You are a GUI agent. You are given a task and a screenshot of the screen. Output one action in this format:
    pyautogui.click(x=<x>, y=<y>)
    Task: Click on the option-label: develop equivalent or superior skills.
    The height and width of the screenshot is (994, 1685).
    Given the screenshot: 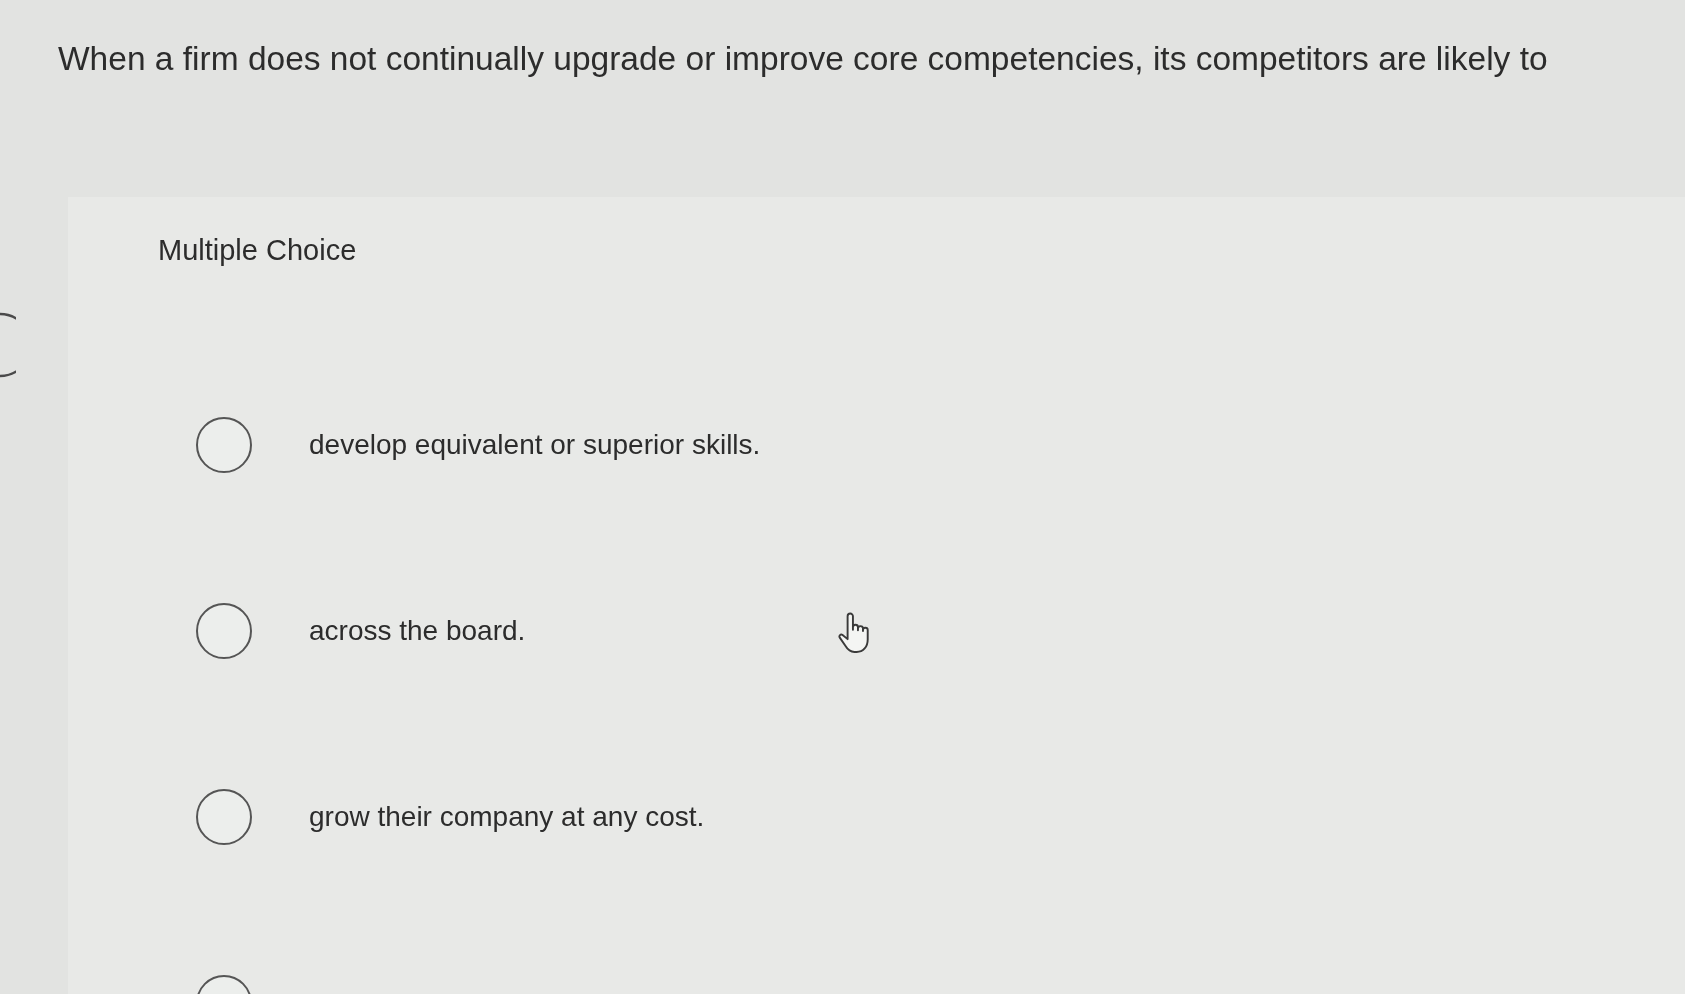 What is the action you would take?
    pyautogui.click(x=535, y=445)
    